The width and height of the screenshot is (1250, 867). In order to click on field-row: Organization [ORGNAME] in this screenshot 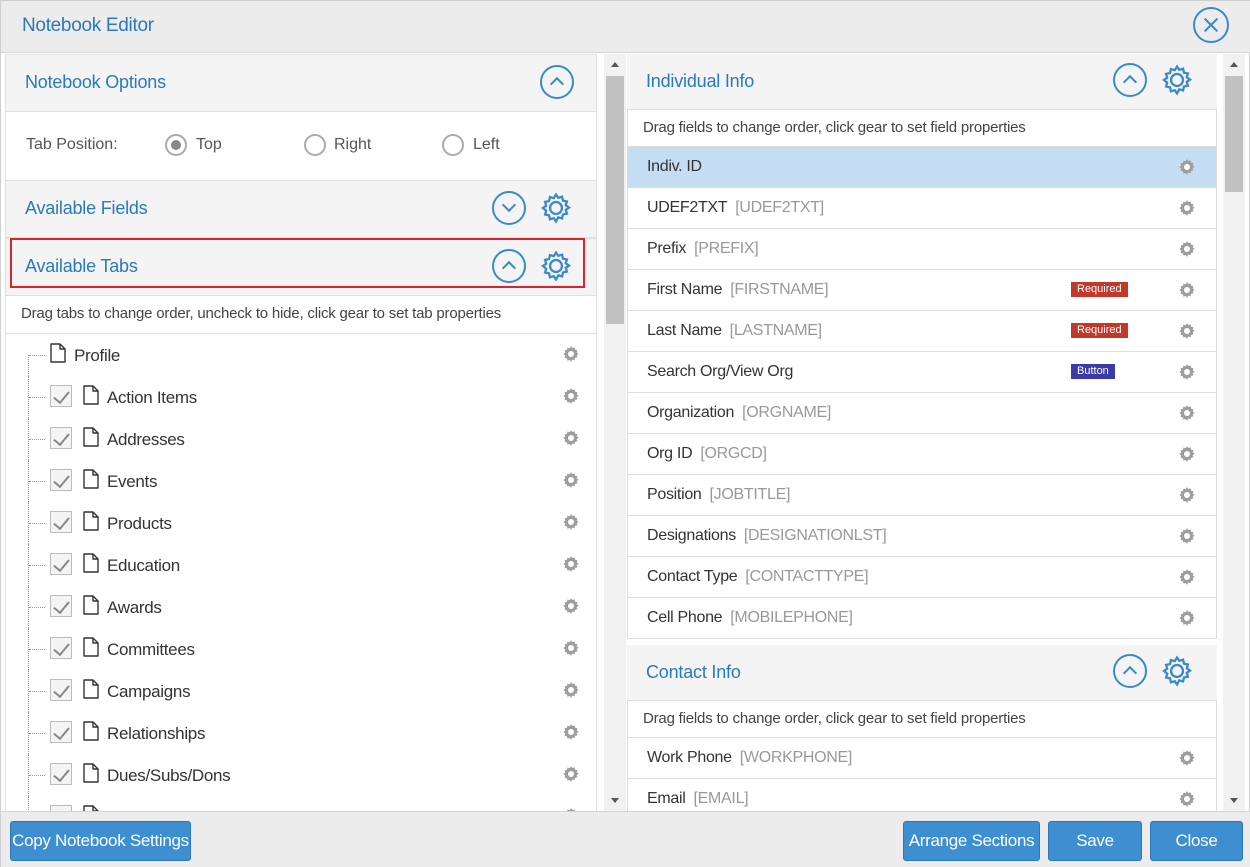, I will do `click(922, 413)`.